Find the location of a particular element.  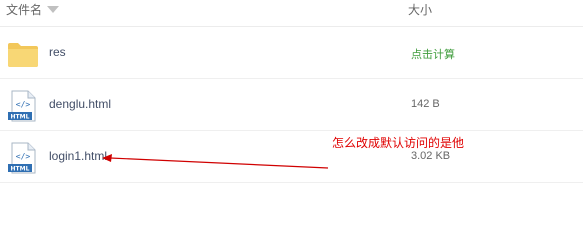

sort-down-icon is located at coordinates (53, 9).